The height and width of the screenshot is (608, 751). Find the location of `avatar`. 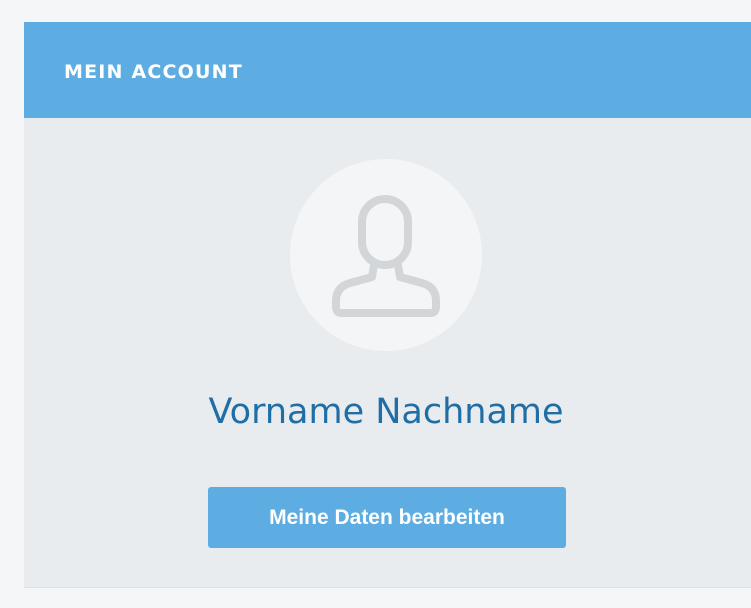

avatar is located at coordinates (386, 255).